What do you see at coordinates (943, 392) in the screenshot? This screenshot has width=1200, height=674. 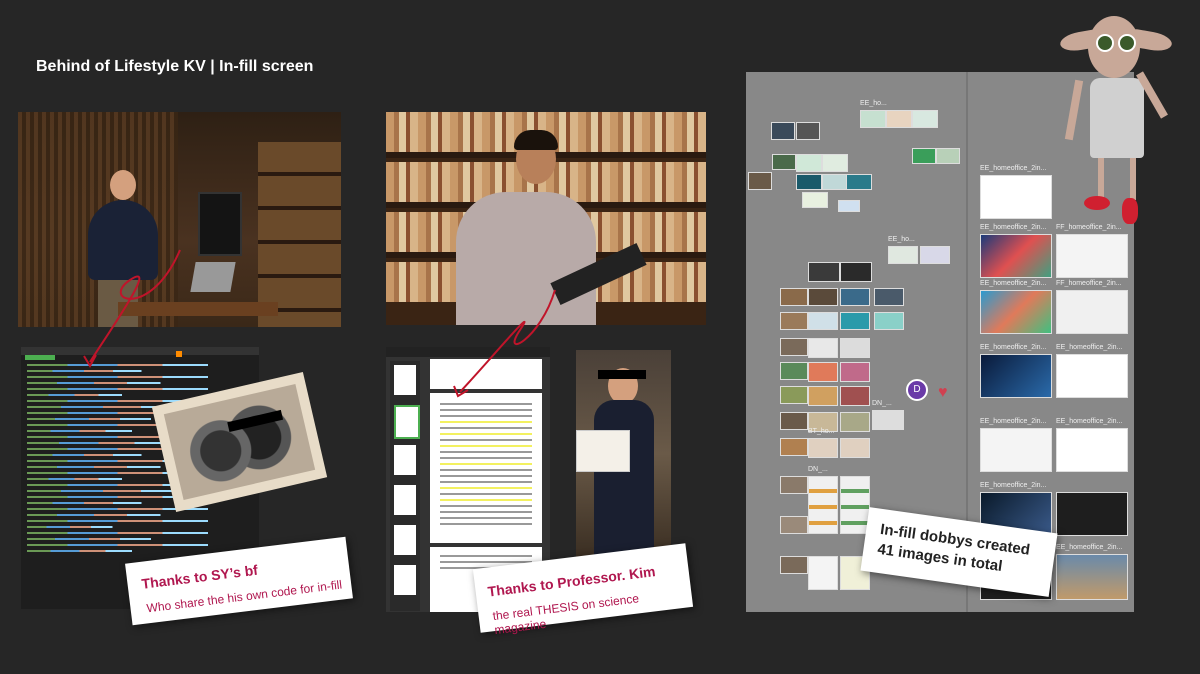 I see `heart-icon: ♥` at bounding box center [943, 392].